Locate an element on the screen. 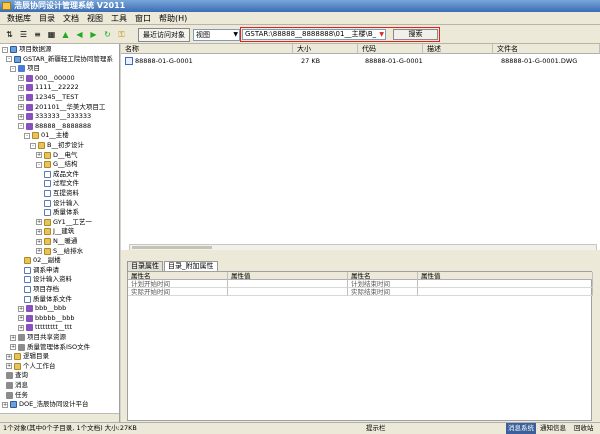  tree-item: + DOE_浩辰协同设计平台 is located at coordinates (45, 404).